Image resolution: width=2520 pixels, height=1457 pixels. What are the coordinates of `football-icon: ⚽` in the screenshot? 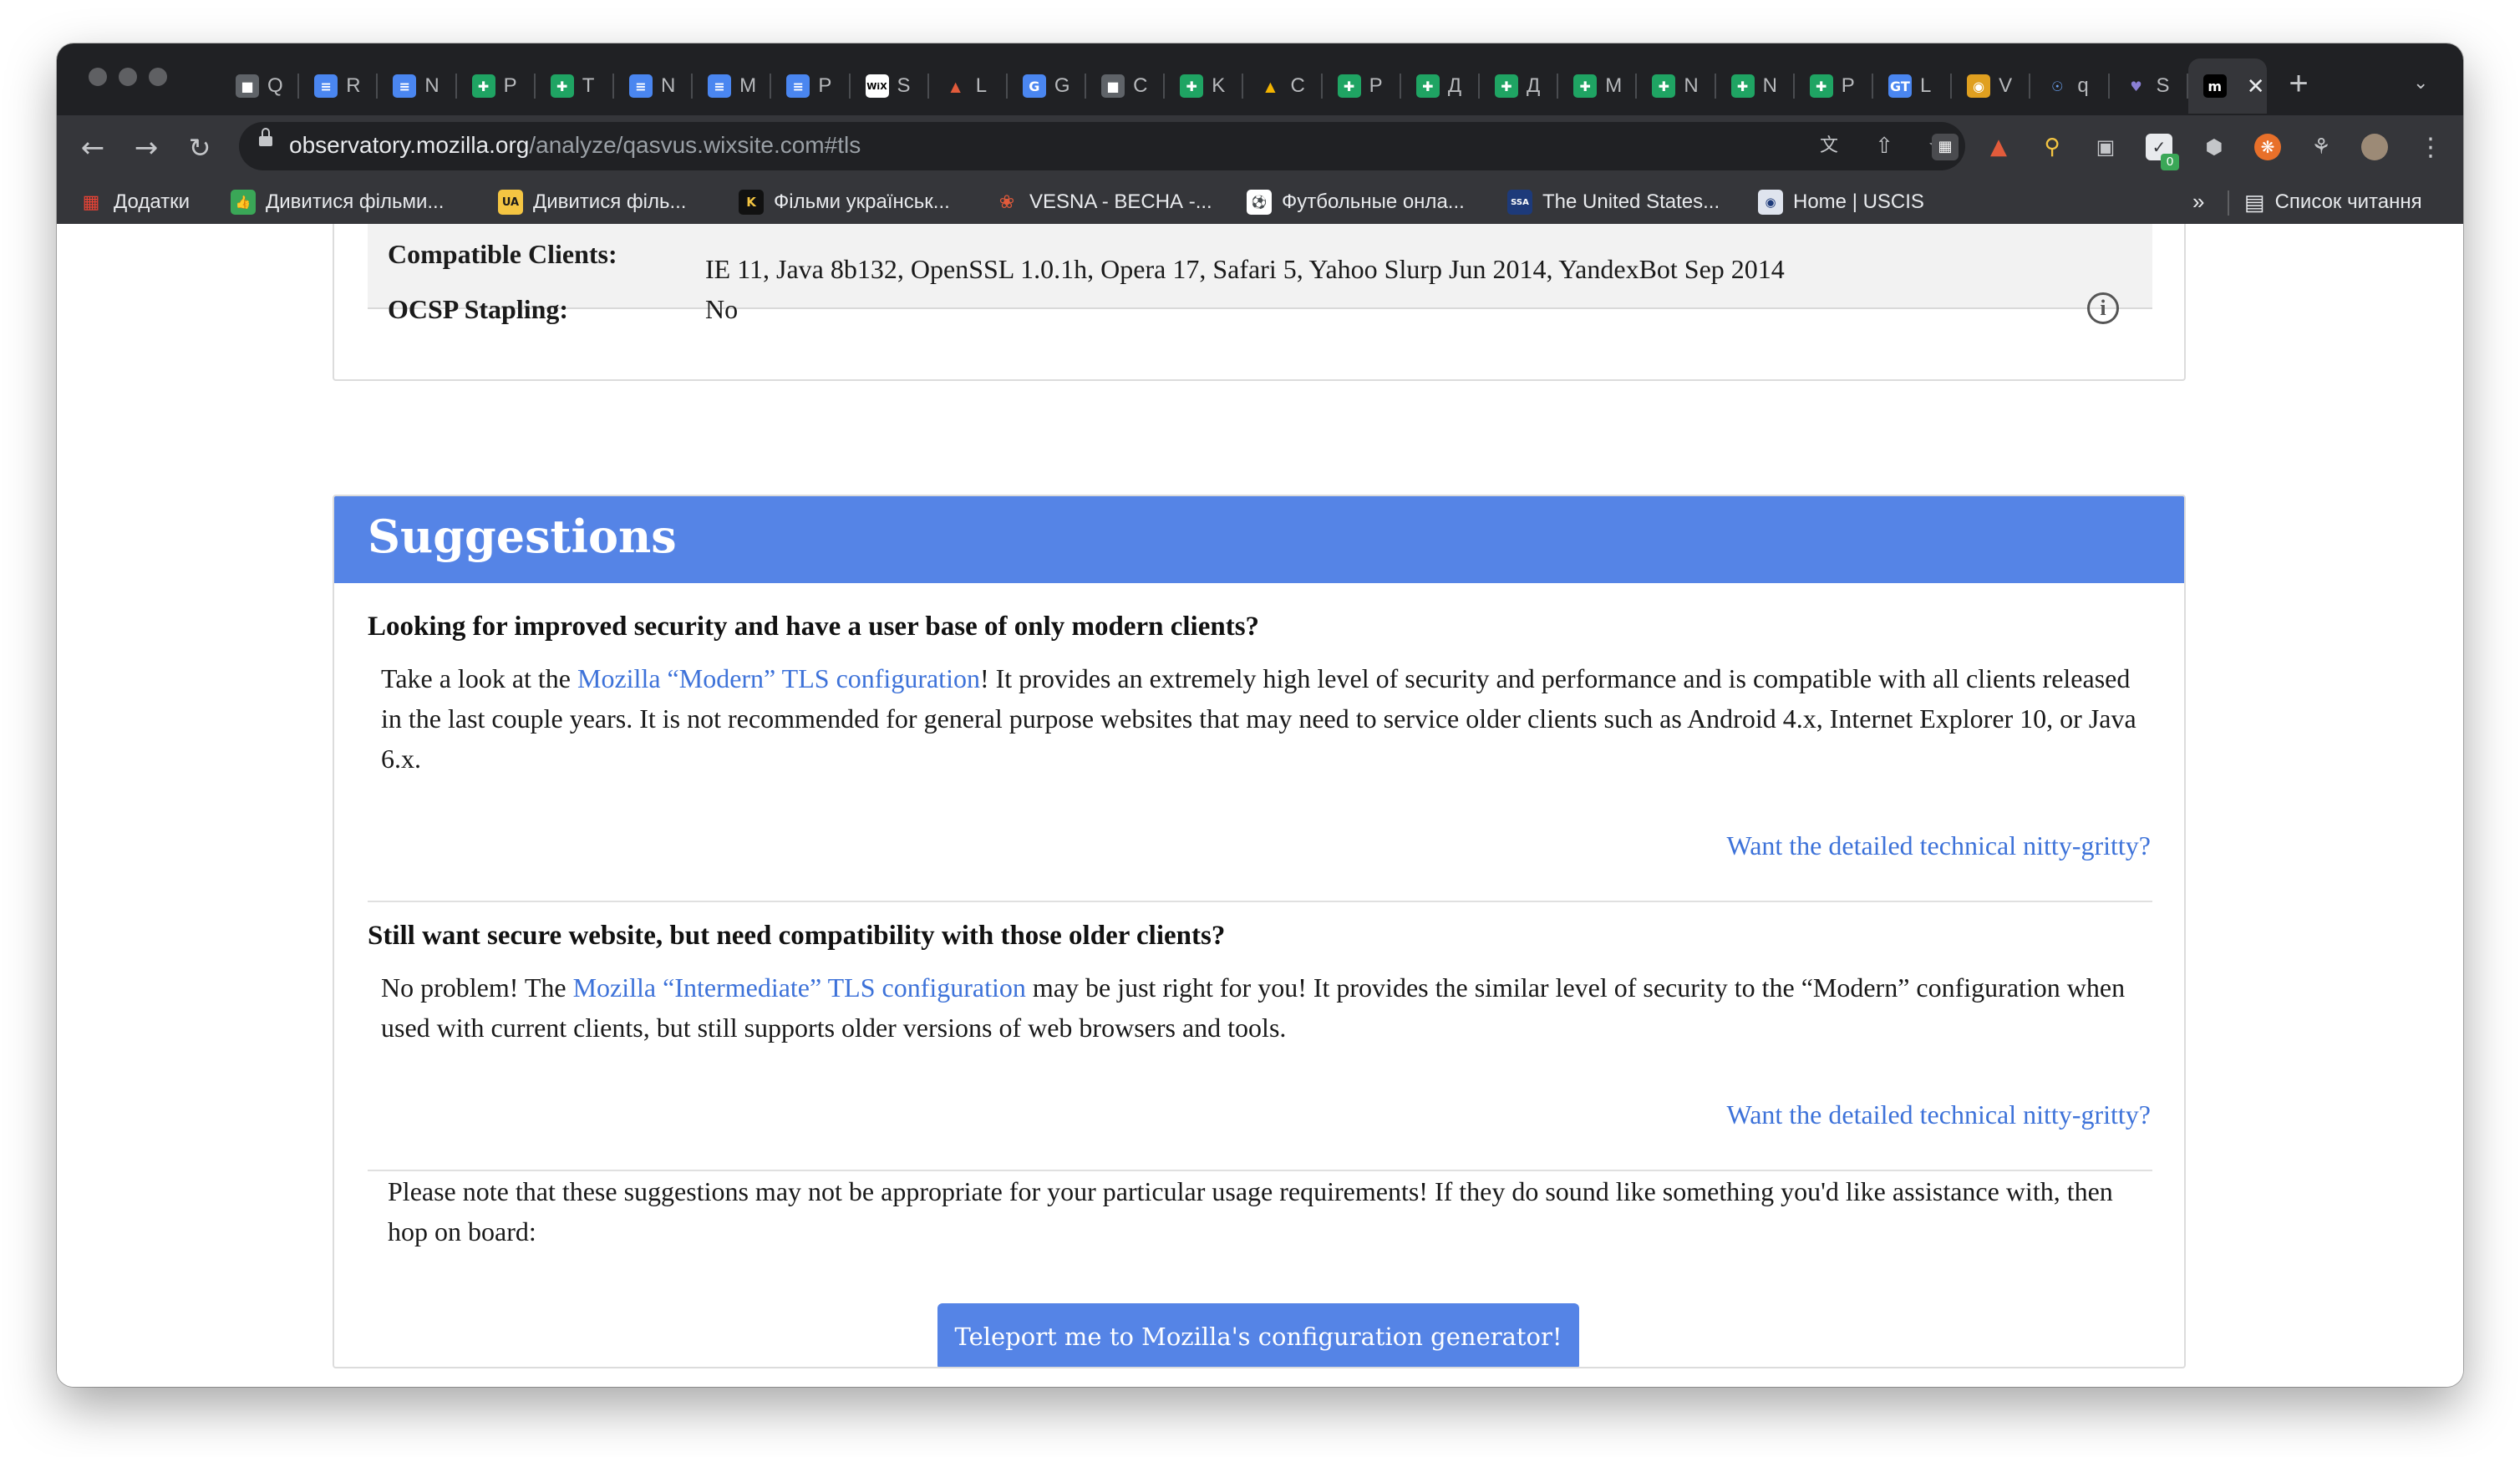 It's located at (1259, 202).